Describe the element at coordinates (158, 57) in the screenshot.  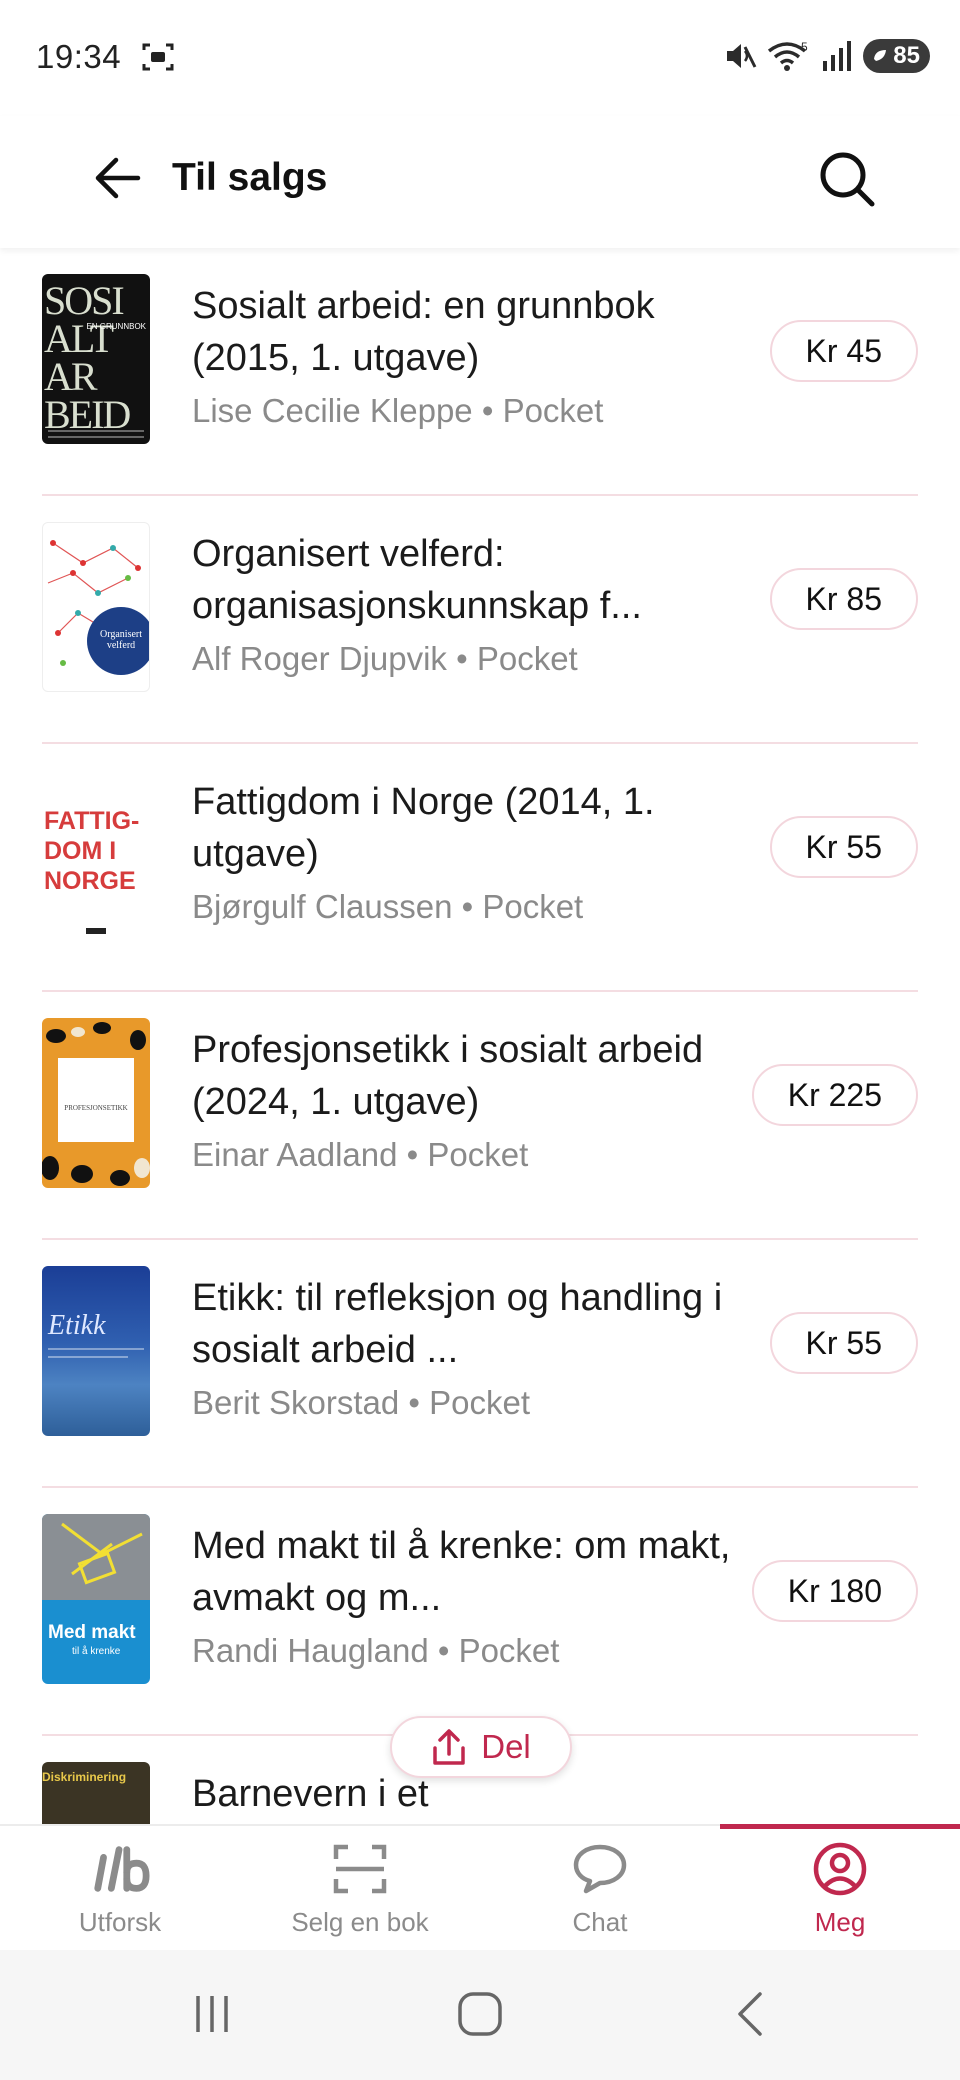
I see `screen-record-icon` at that location.